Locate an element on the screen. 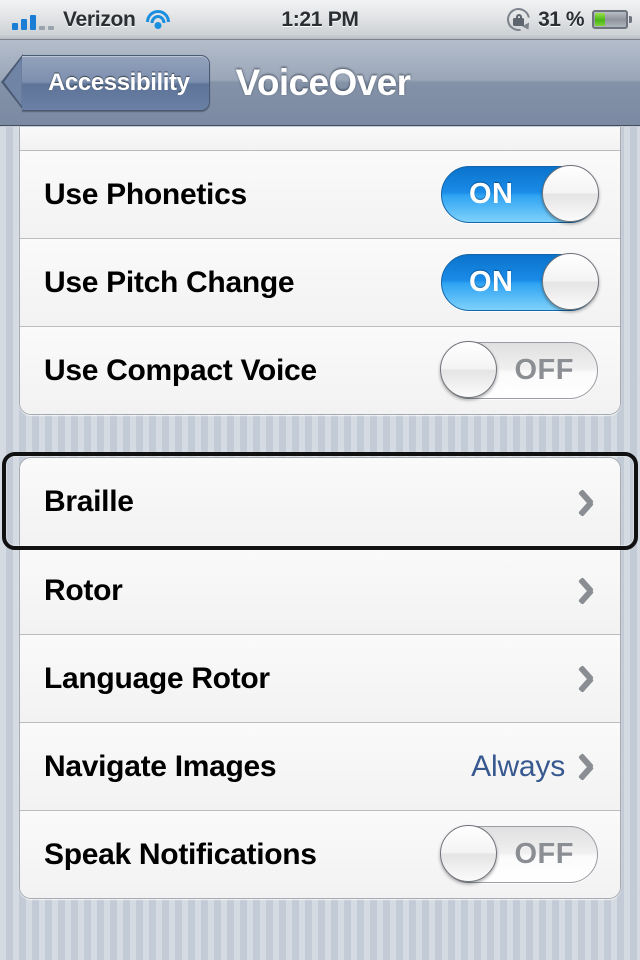 The height and width of the screenshot is (960, 640). cellular-signal-icon is located at coordinates (33, 20).